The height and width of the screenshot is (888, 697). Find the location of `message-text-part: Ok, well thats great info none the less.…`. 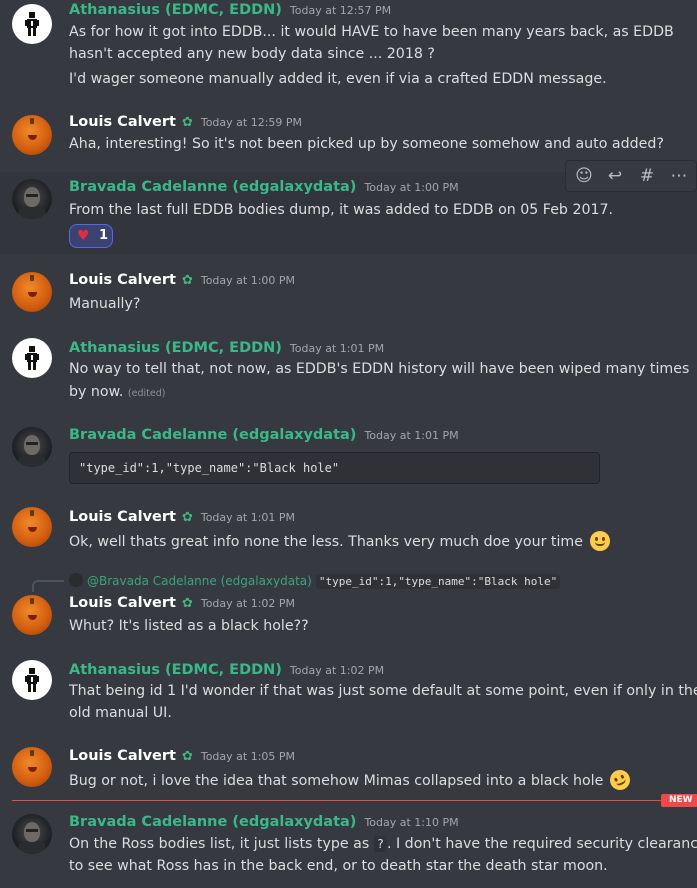

message-text-part: Ok, well thats great info none the less.… is located at coordinates (326, 542).